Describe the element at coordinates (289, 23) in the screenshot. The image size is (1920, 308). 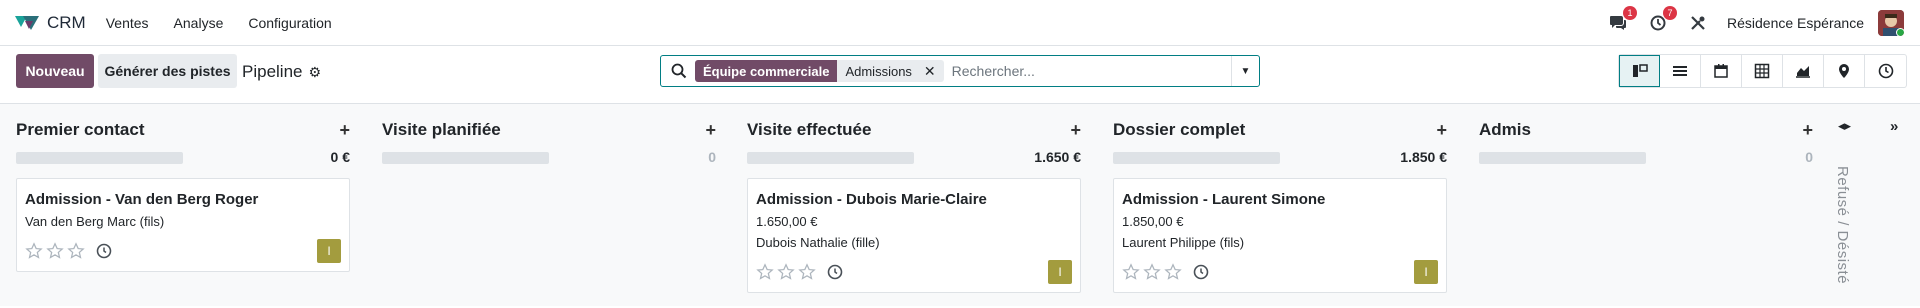
I see `menu-item-configuration: Configuration` at that location.